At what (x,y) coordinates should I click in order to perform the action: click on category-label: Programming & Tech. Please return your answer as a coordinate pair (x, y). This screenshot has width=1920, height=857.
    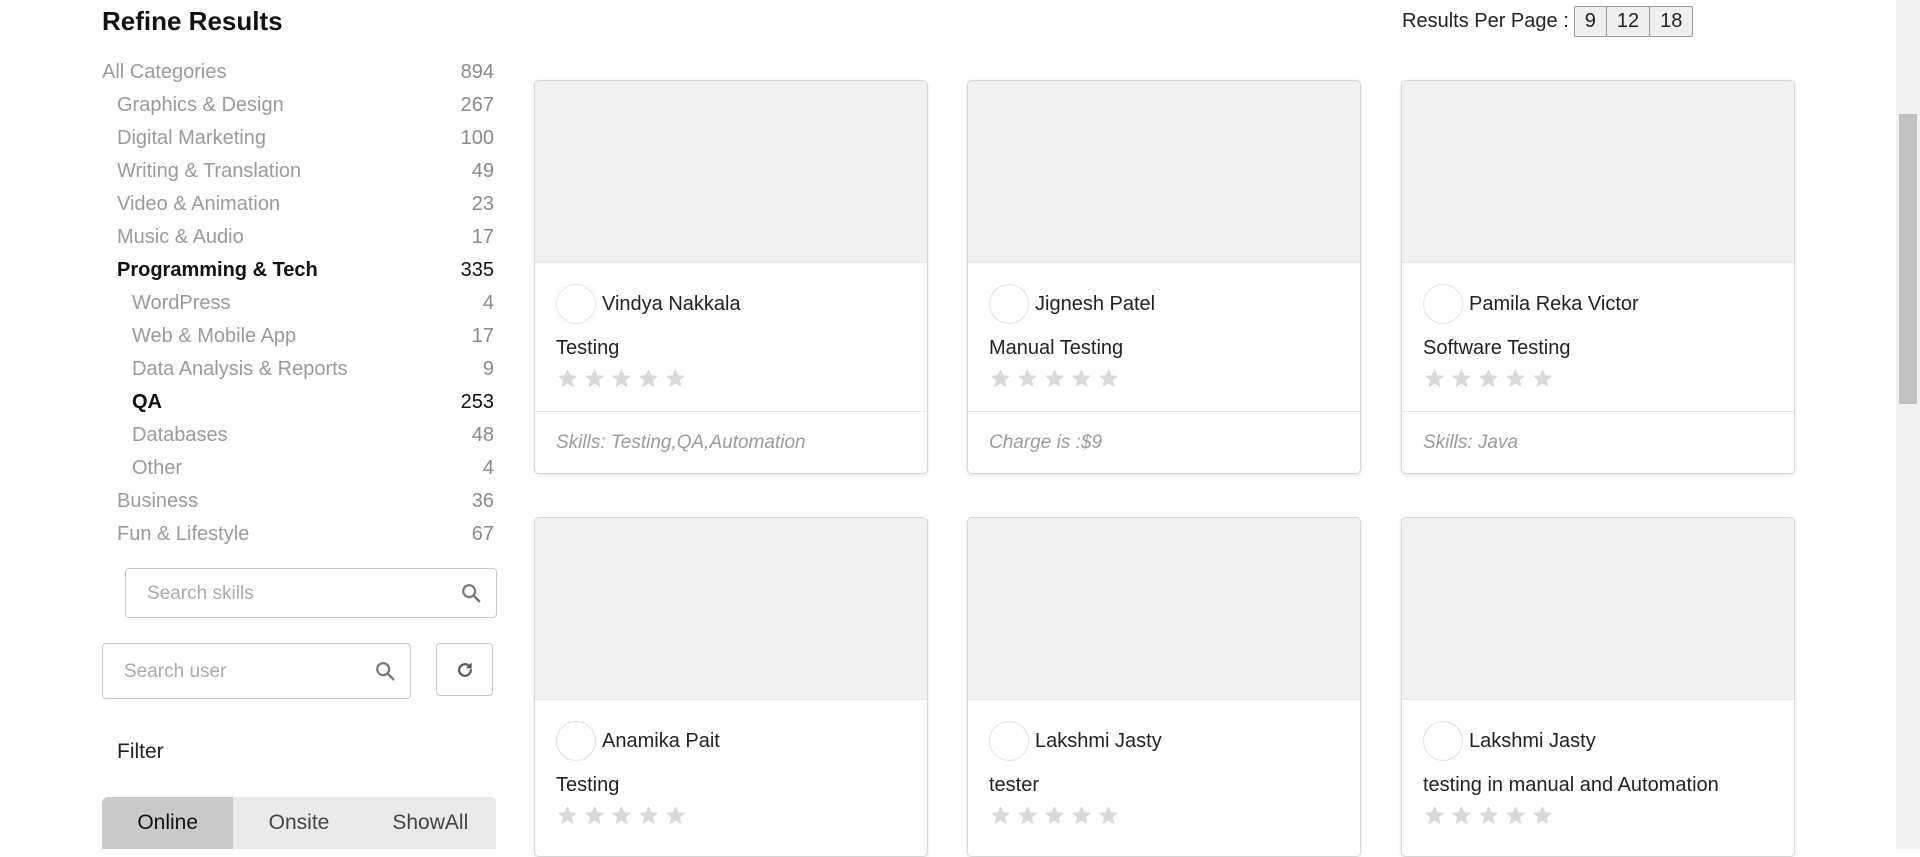
    Looking at the image, I should click on (217, 270).